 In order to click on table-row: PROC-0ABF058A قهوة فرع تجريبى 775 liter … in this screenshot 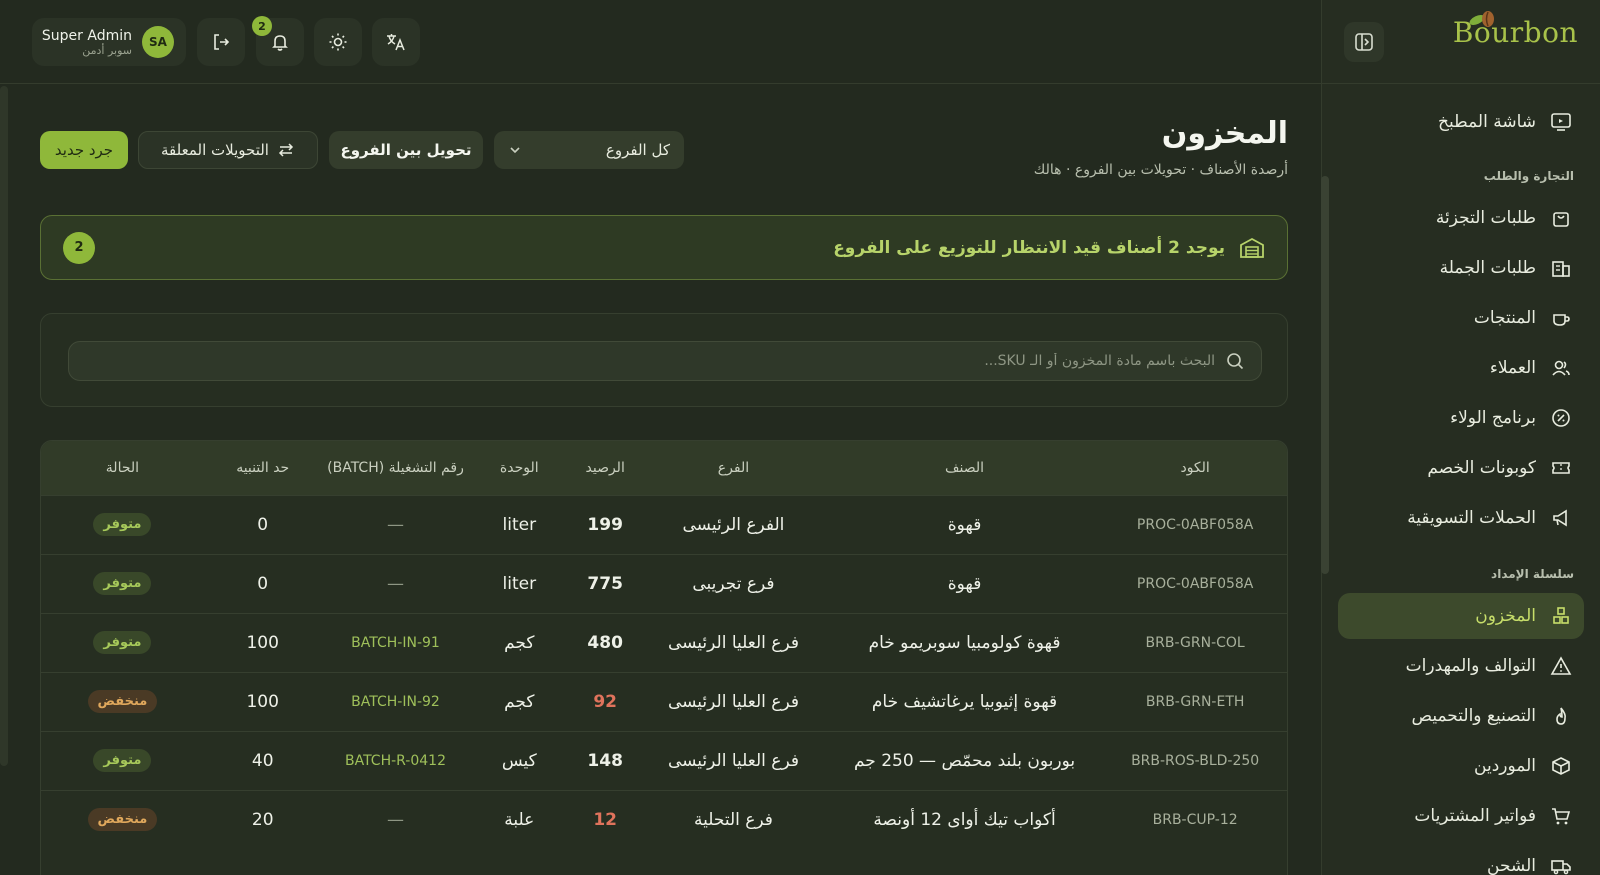, I will do `click(664, 583)`.